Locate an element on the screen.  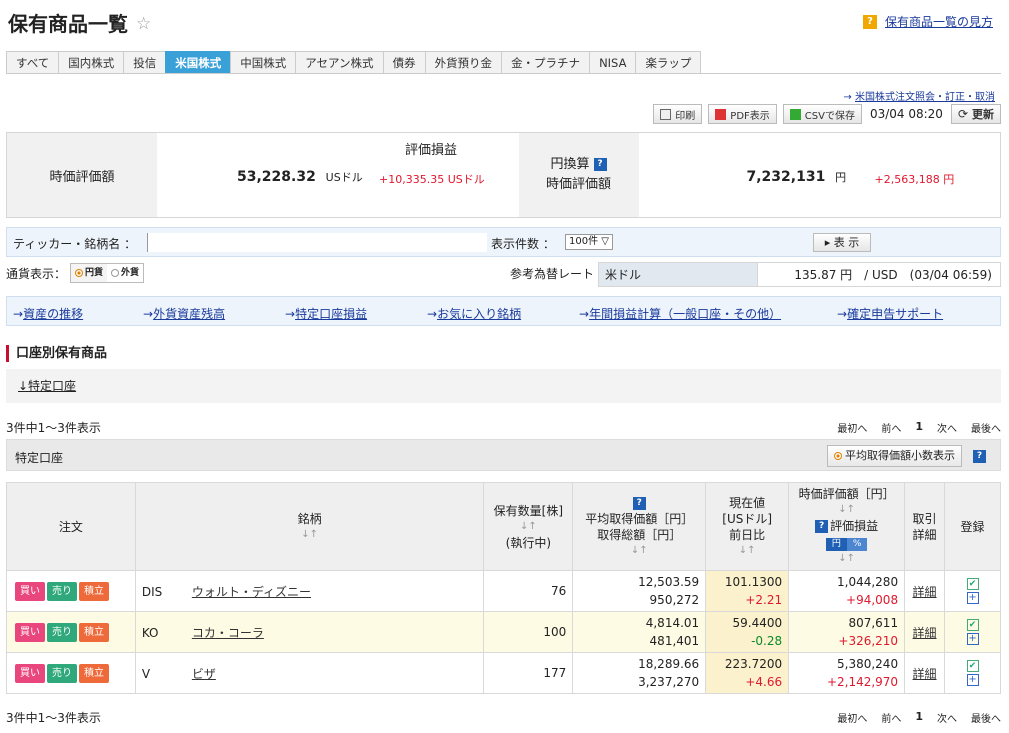
link-annual-pl: →年間損益計算（一般口座・その他） is located at coordinates (680, 313).